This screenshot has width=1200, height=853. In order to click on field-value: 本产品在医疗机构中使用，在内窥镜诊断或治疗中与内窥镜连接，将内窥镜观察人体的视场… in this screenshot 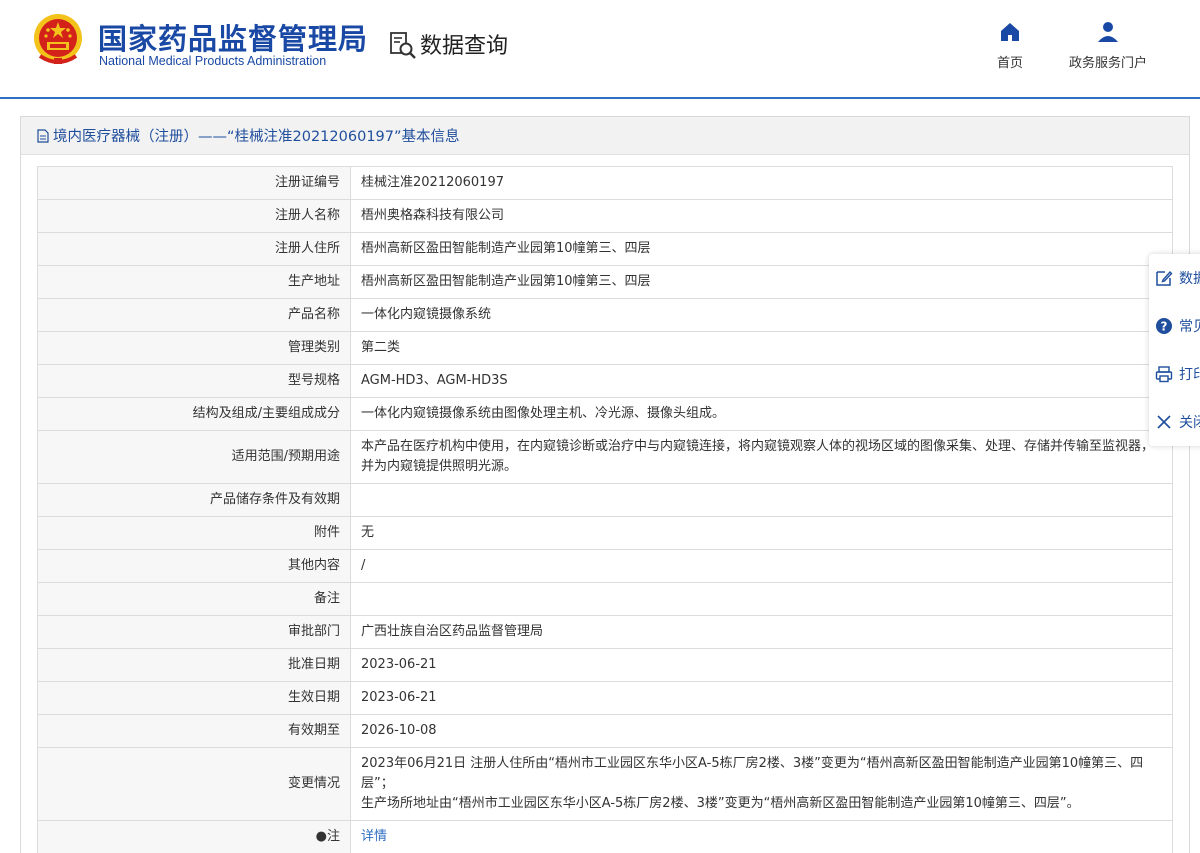, I will do `click(762, 457)`.